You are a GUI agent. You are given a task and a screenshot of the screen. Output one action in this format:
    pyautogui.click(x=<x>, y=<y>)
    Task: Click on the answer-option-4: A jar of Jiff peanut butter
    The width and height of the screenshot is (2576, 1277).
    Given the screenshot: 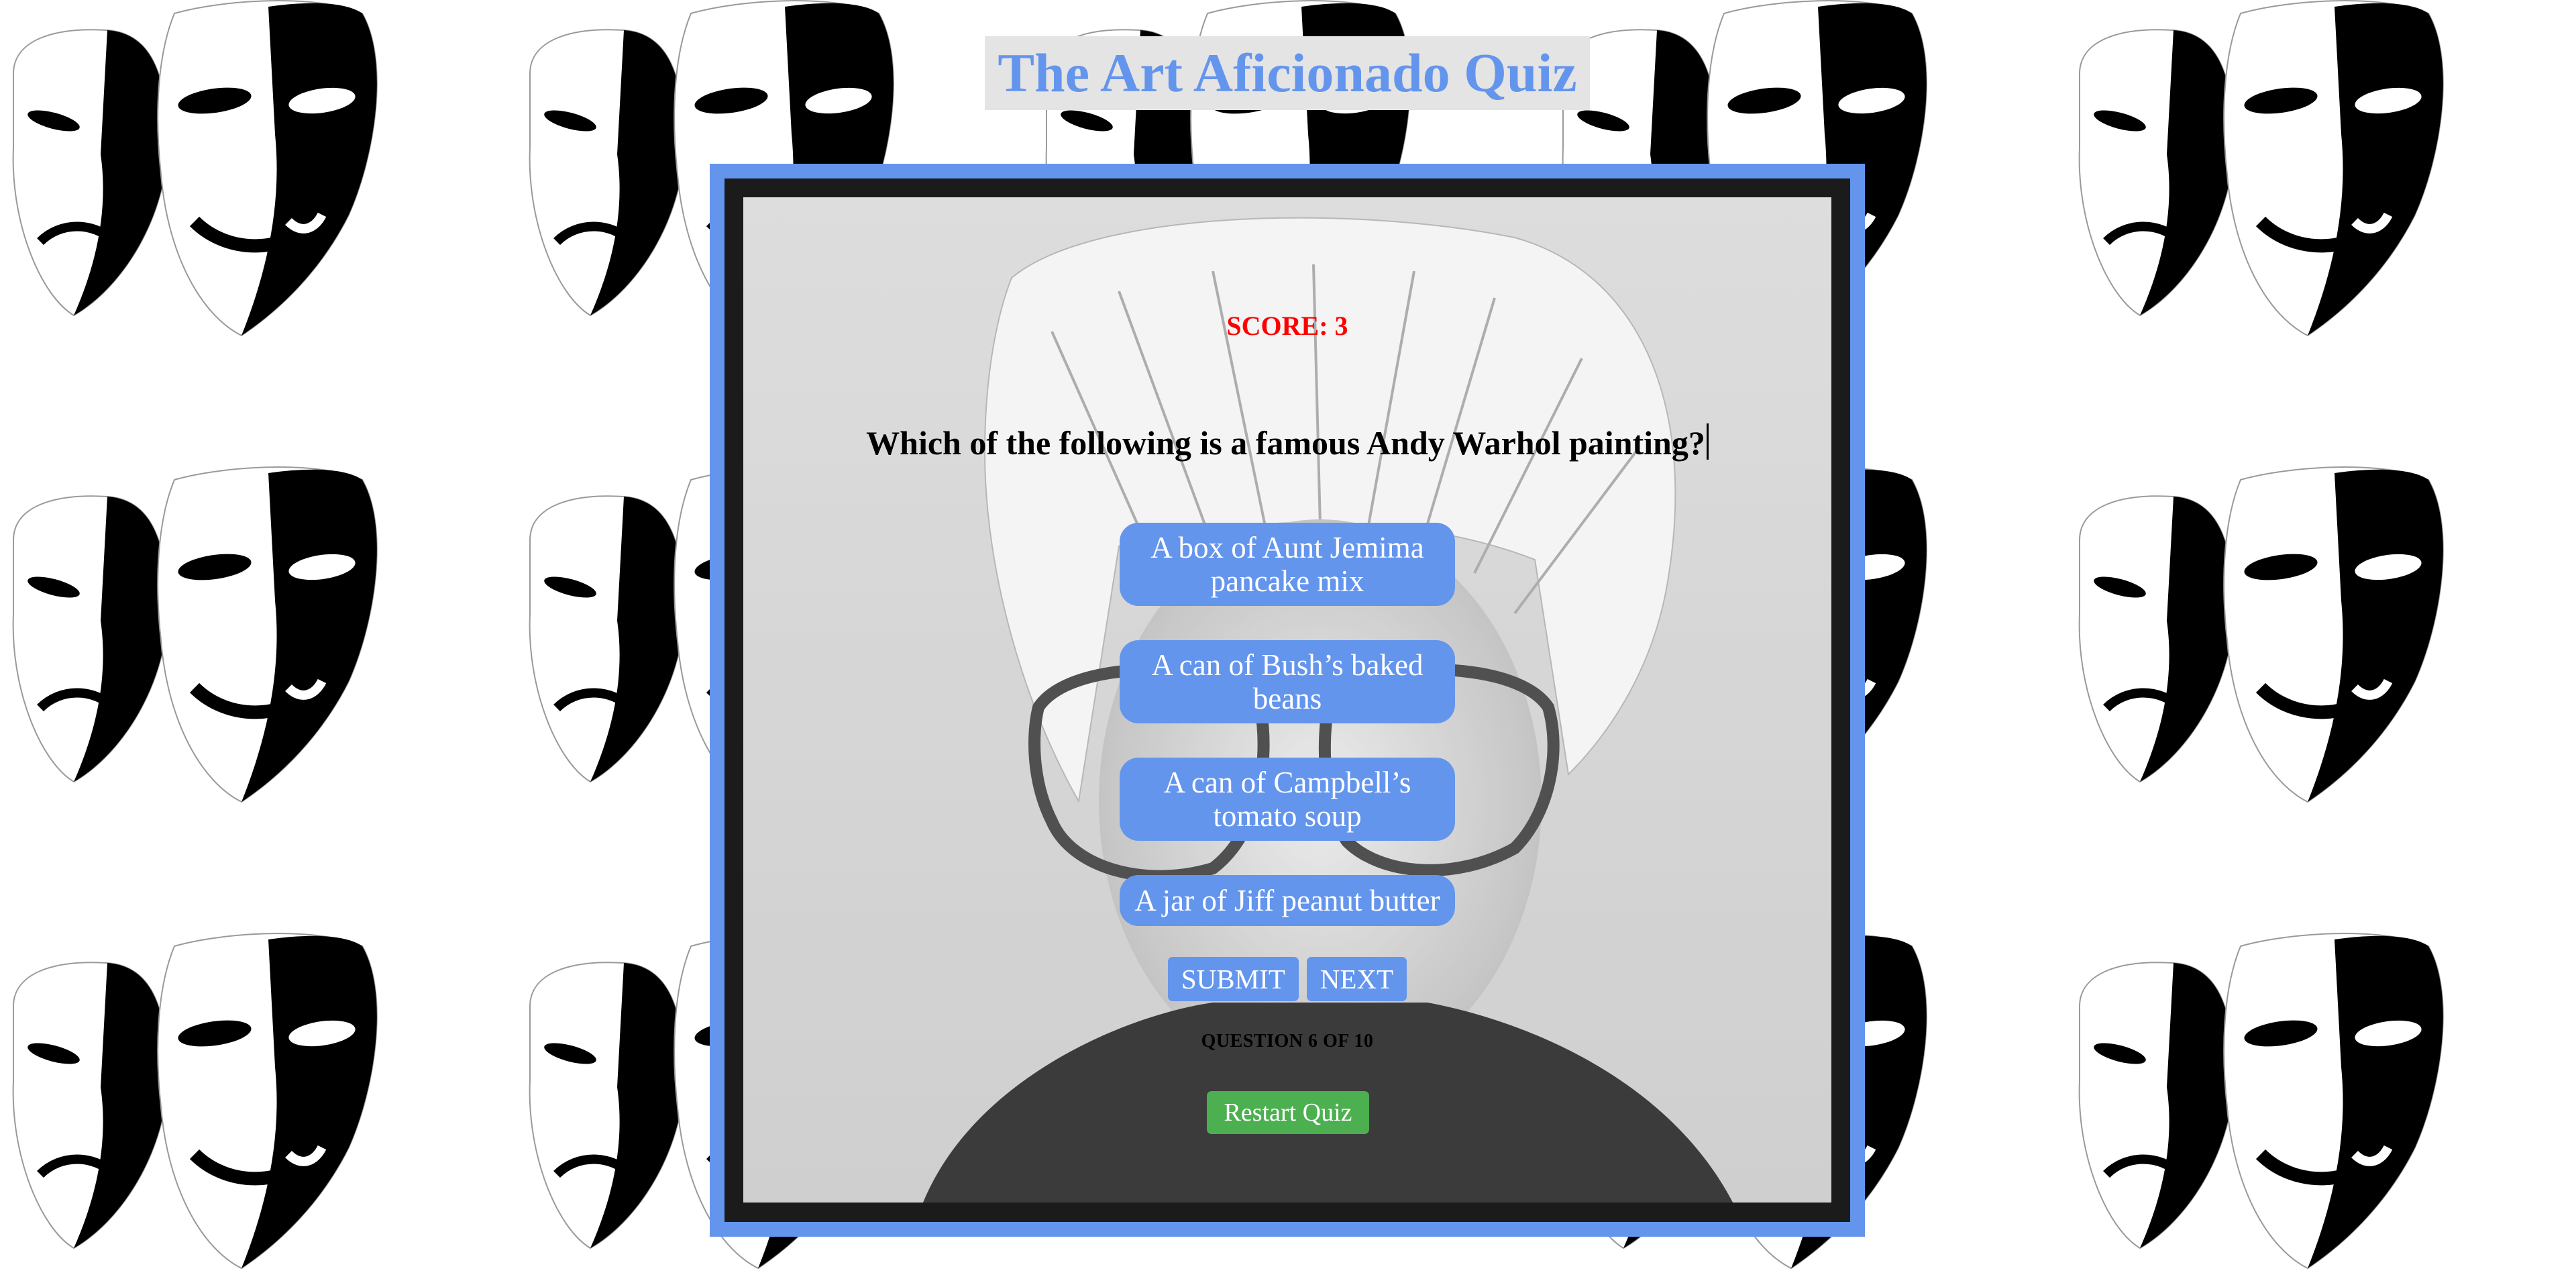 What is the action you would take?
    pyautogui.click(x=1287, y=900)
    